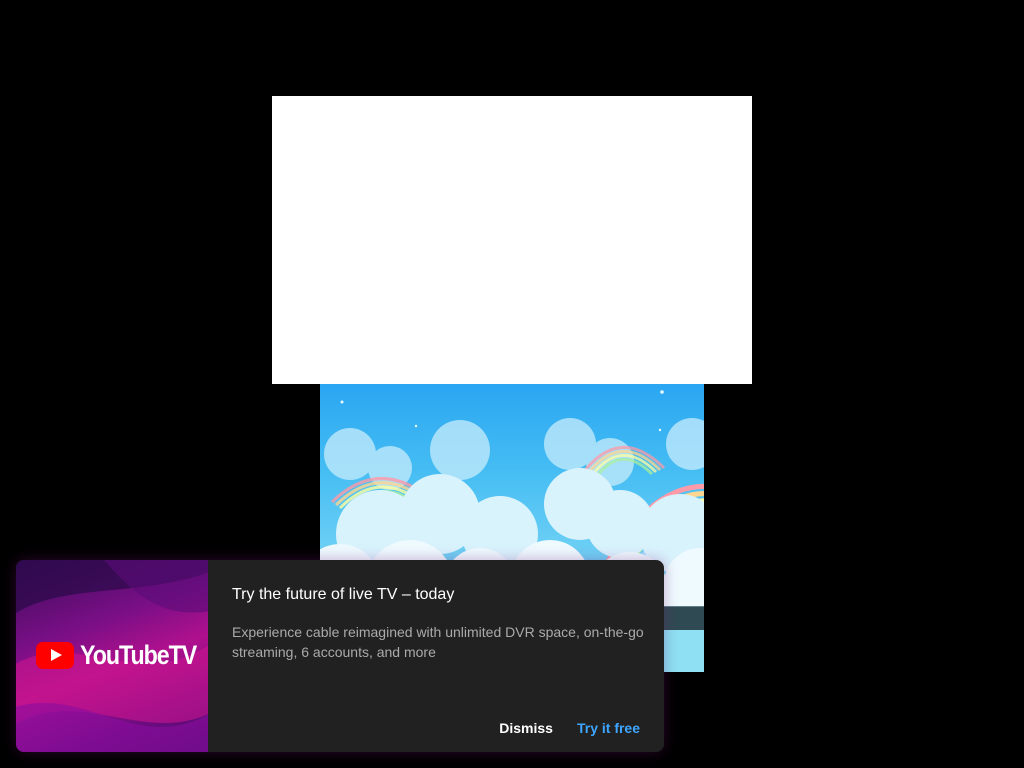  What do you see at coordinates (343, 594) in the screenshot?
I see `promo-title: Try the future of live TV – today` at bounding box center [343, 594].